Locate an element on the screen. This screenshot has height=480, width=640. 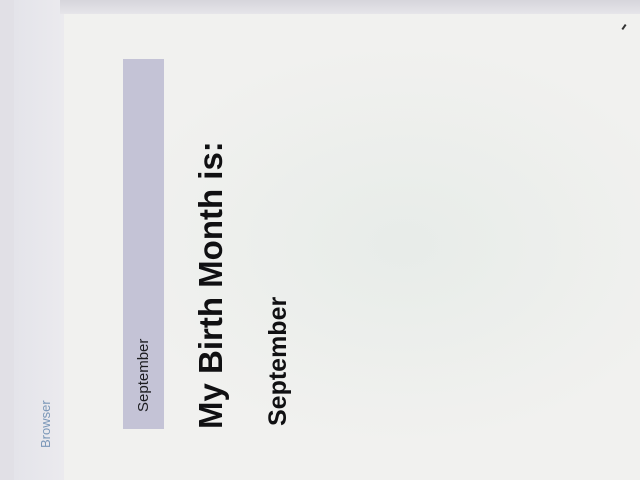
monitor-top-edge is located at coordinates (350, 7).